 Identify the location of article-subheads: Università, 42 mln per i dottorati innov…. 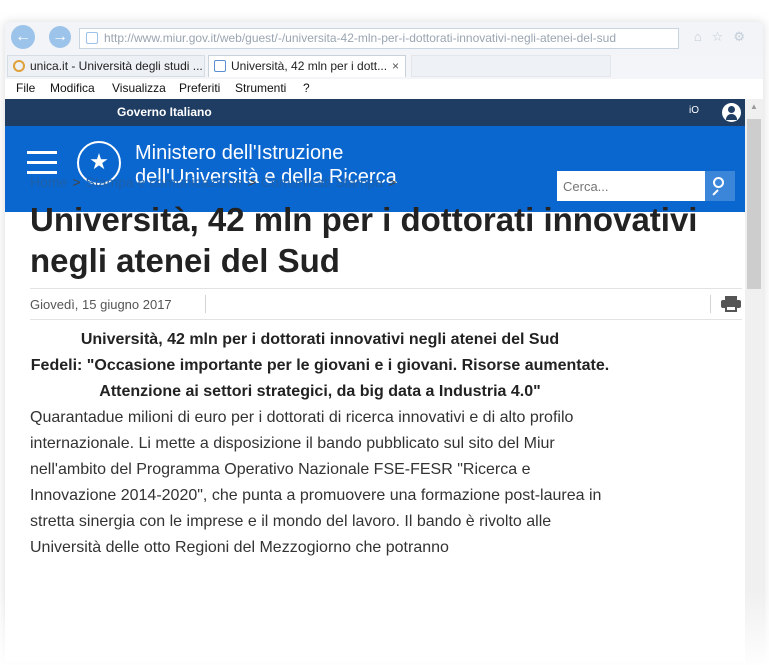
(320, 366).